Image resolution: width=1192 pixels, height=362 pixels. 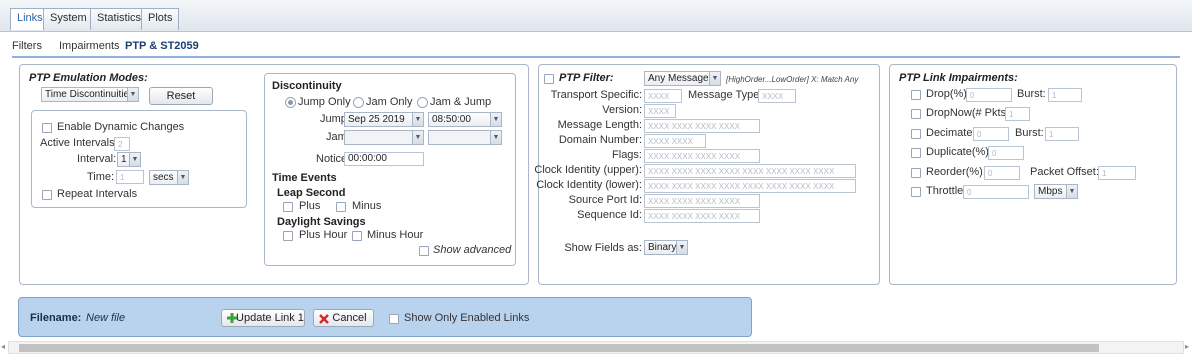 I want to click on message-type-select: Any Message ▼, so click(x=682, y=78).